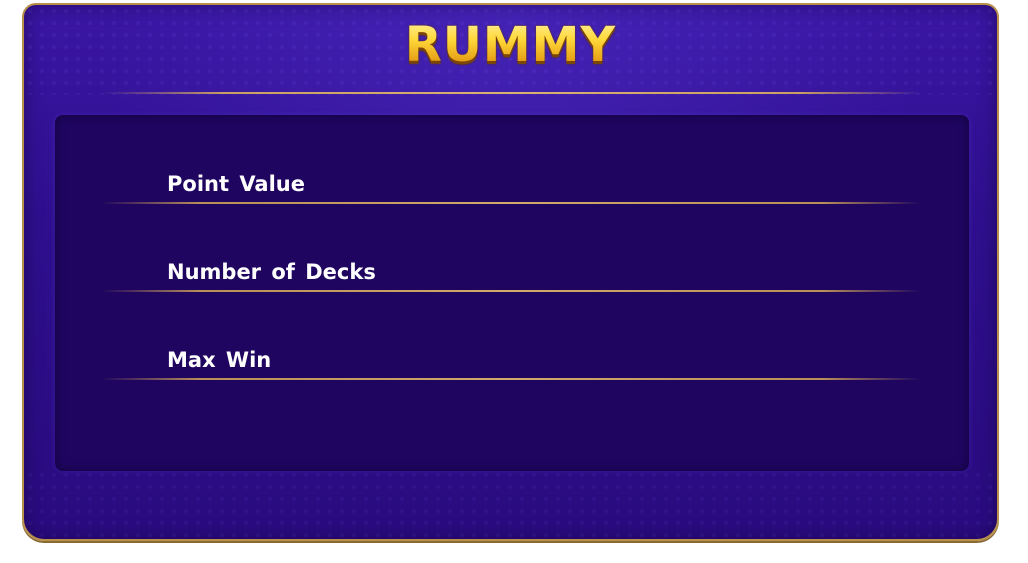  What do you see at coordinates (512, 280) in the screenshot?
I see `info-row-number-of-decks: Number of Decks` at bounding box center [512, 280].